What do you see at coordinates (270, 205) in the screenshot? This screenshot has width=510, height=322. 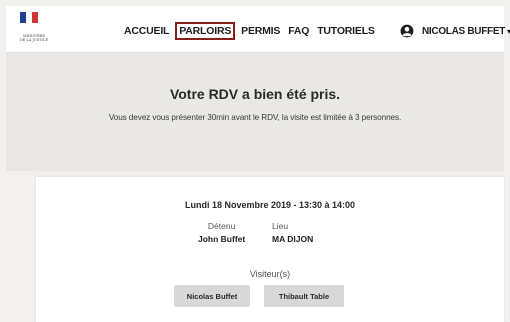 I see `appointment-datetime: Lundi 18 Novembre 2019 - 13:30 à 14:00` at bounding box center [270, 205].